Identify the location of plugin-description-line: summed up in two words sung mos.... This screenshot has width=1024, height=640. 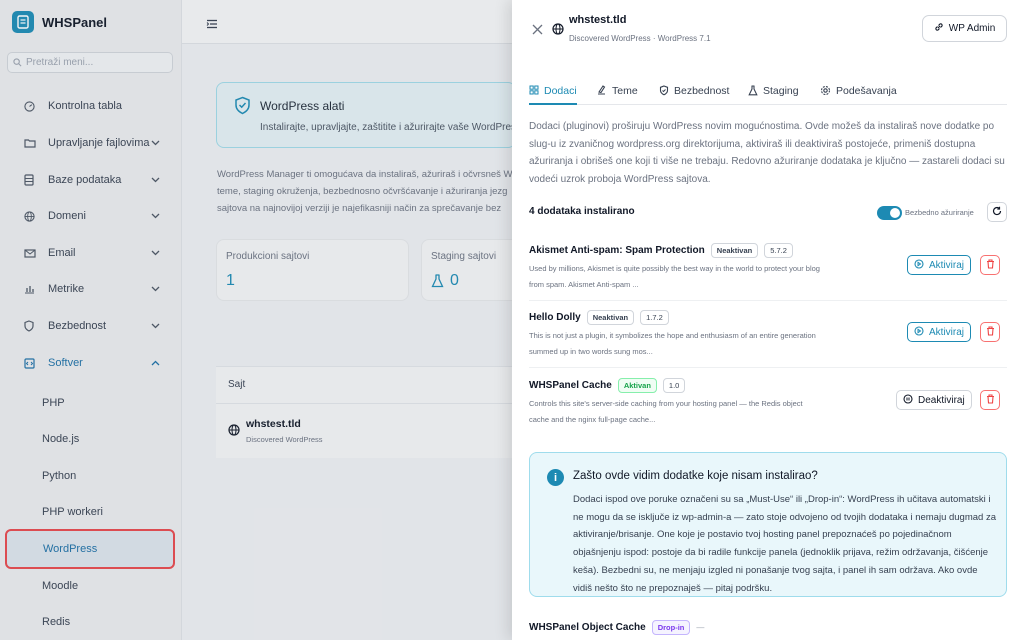
(591, 351).